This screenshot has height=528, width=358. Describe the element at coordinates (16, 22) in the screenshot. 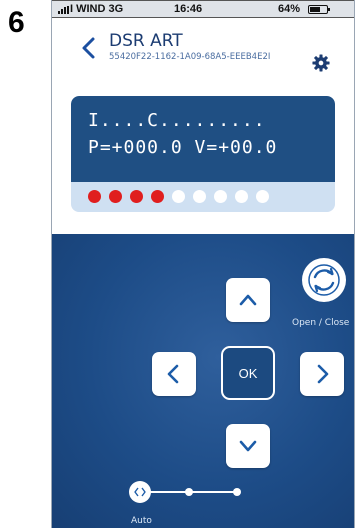

I see `step-number: 6` at that location.